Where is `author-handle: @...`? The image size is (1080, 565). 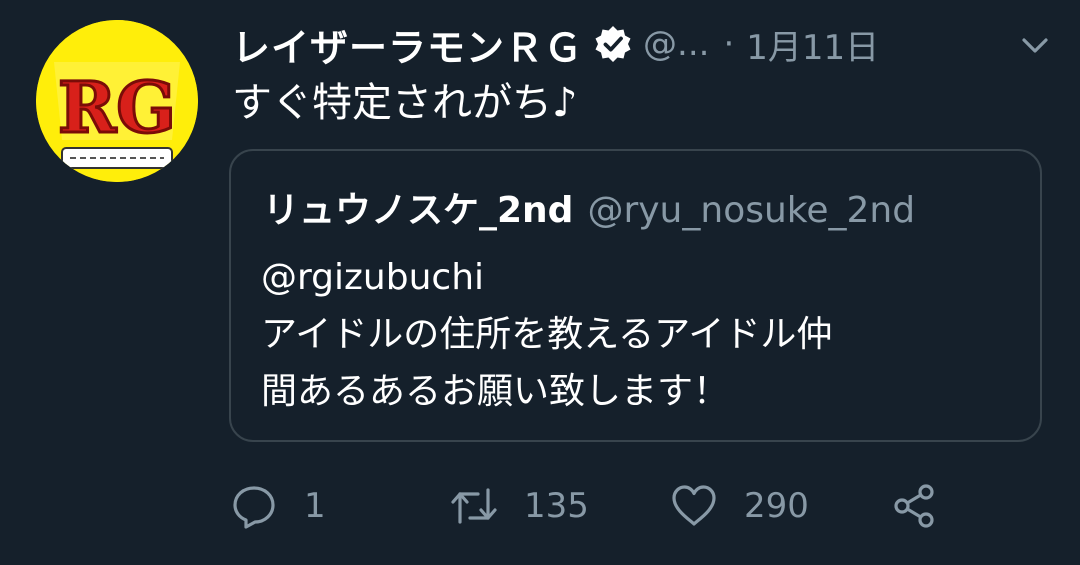 author-handle: @... is located at coordinates (676, 44).